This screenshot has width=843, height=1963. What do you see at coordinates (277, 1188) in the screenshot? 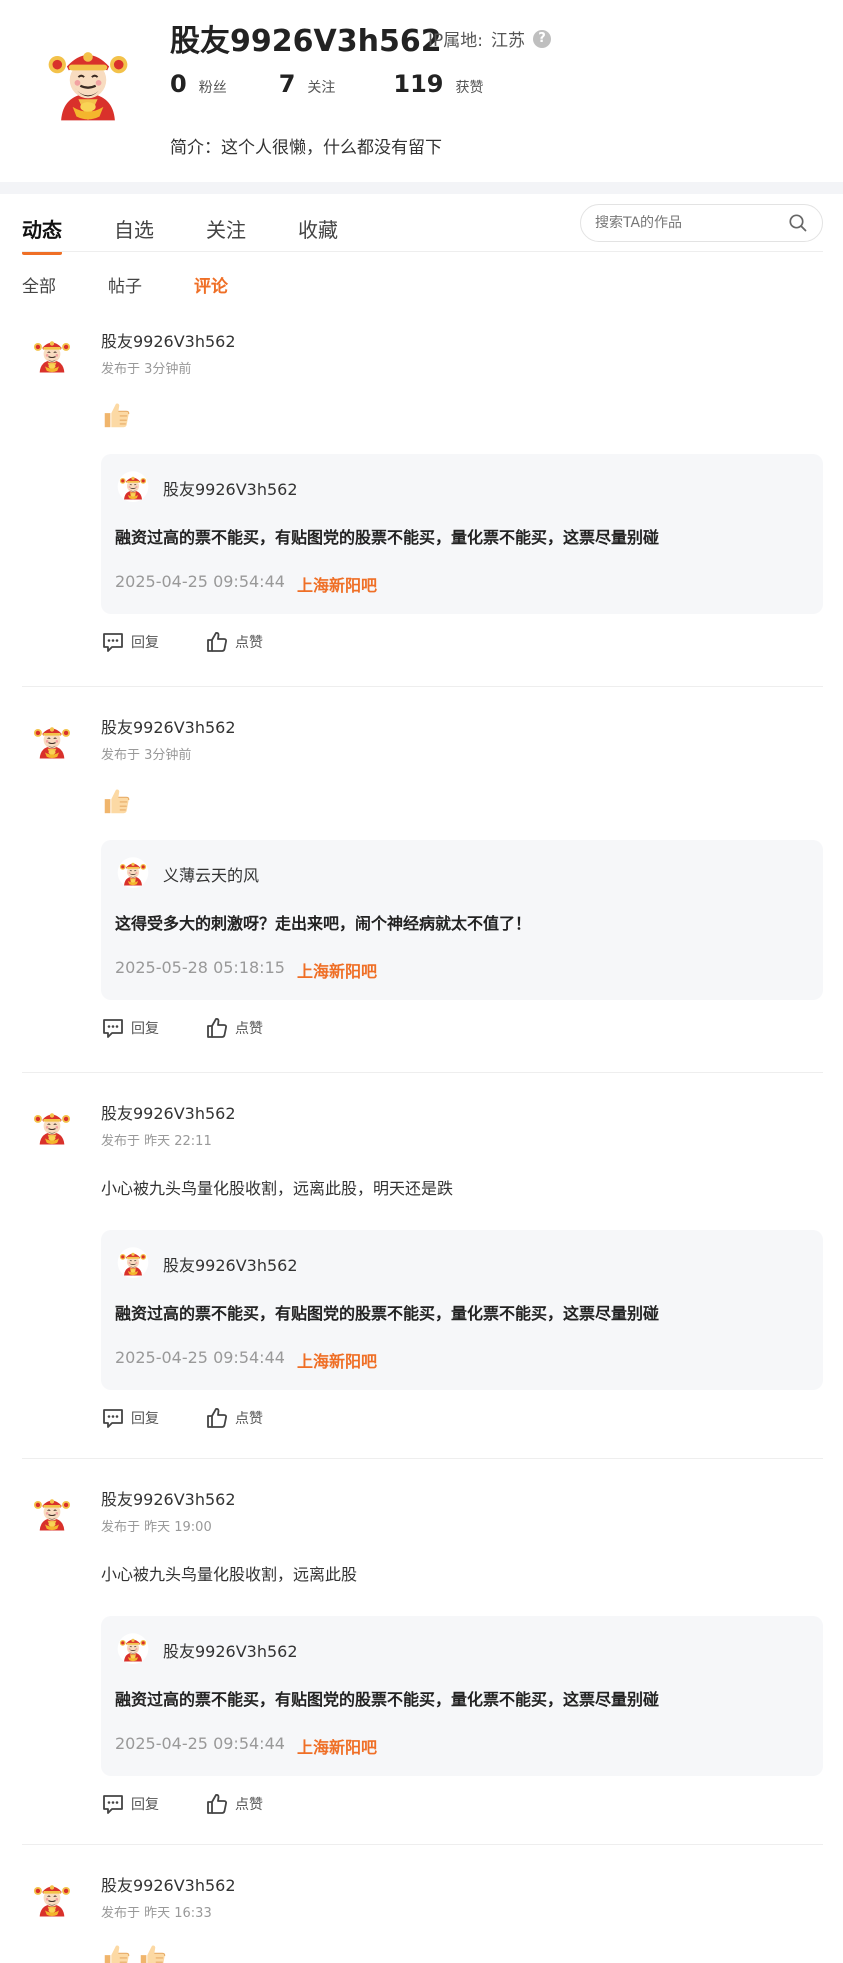
I see `post-content: 小心被九头鸟量化股收割，远离此股，明天还是跌` at bounding box center [277, 1188].